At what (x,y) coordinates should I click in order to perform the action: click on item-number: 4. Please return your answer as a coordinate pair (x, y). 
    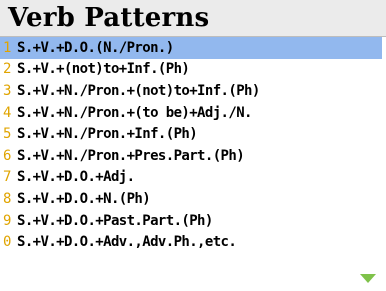
    Looking at the image, I should click on (7, 112).